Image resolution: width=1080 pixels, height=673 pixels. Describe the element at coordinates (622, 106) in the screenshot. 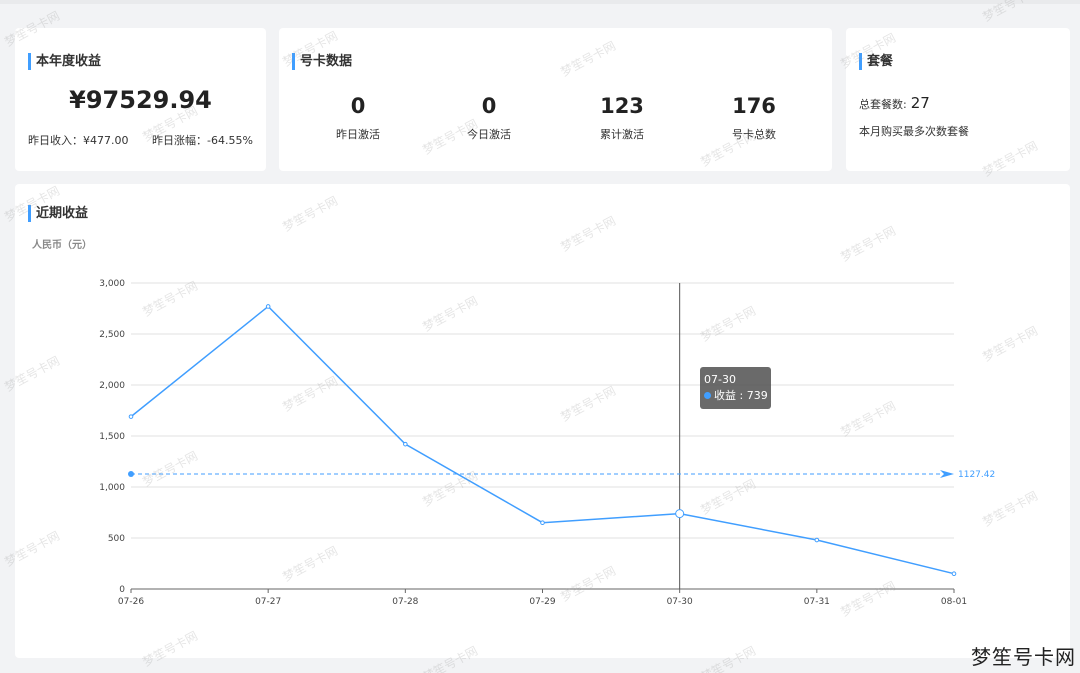

I see `stat-value: 123` at that location.